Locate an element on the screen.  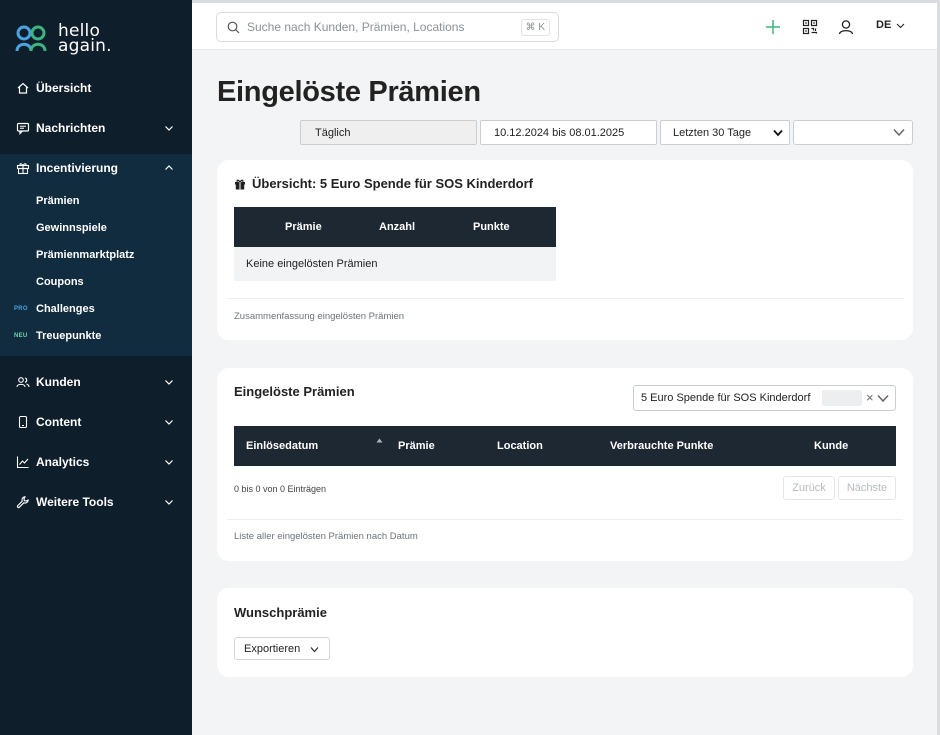
plus-icon is located at coordinates (773, 27).